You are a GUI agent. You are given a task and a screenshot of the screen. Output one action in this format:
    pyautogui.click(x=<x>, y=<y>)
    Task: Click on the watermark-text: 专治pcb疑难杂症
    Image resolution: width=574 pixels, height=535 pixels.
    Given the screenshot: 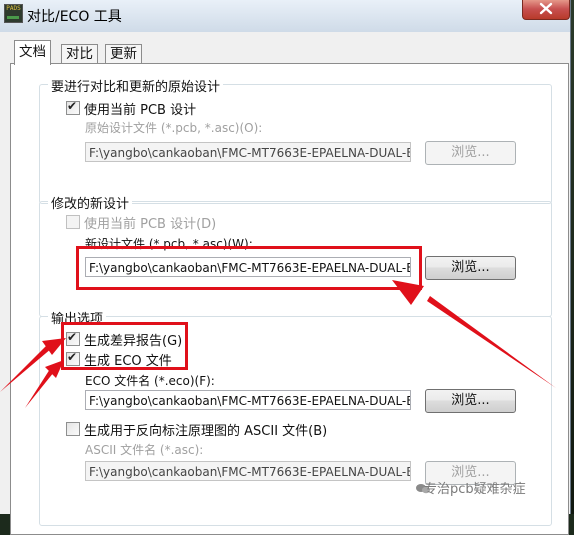 What is the action you would take?
    pyautogui.click(x=475, y=489)
    